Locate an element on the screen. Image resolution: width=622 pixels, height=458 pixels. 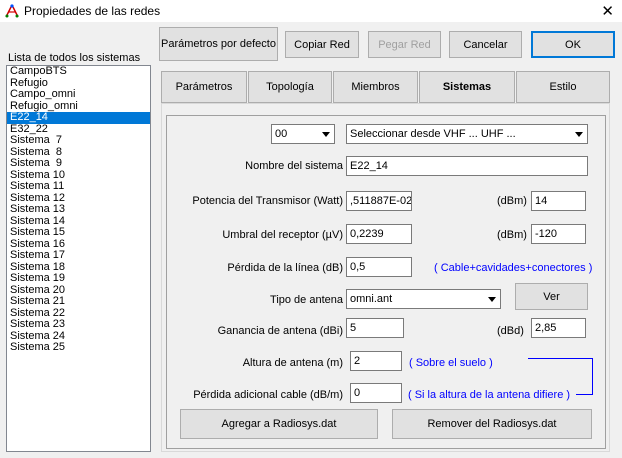
list-item: Campo_omni is located at coordinates (78, 94).